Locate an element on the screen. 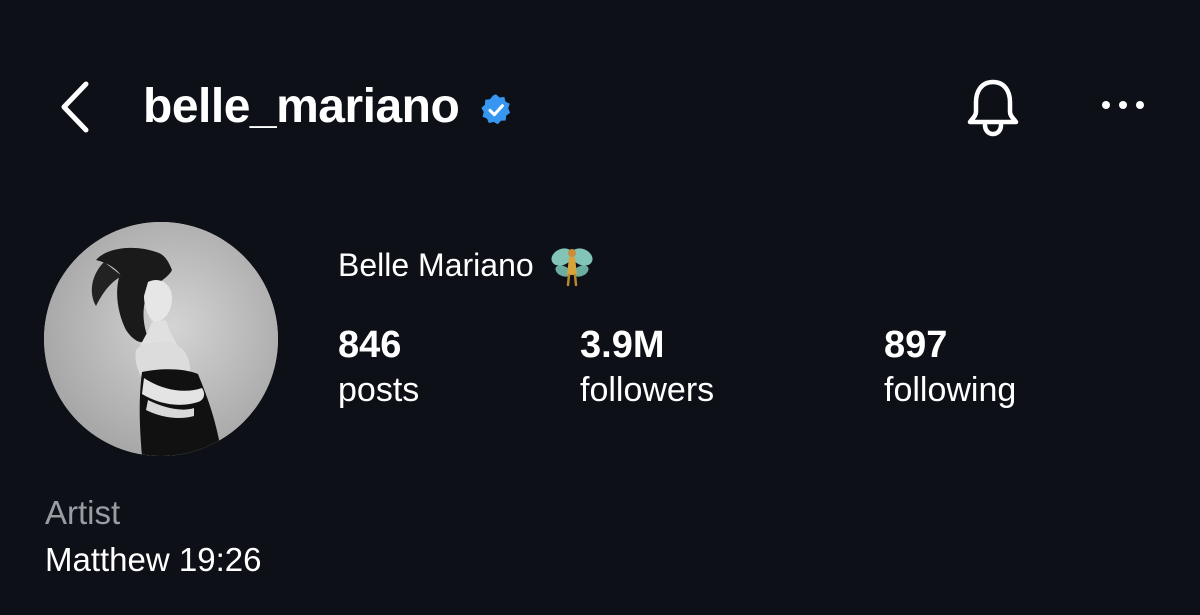 The image size is (1200, 615). posts-count: 846 is located at coordinates (370, 345).